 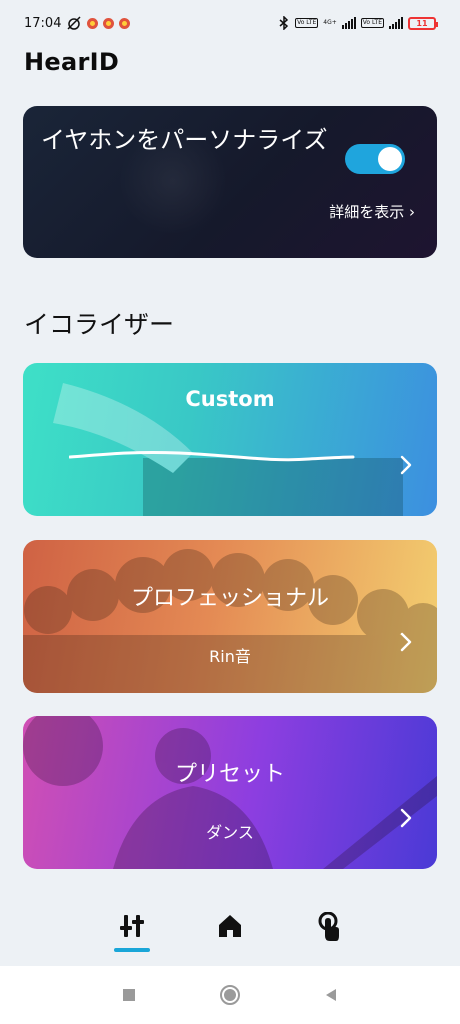 What do you see at coordinates (307, 23) in the screenshot?
I see `volte-badge: Vo LTE` at bounding box center [307, 23].